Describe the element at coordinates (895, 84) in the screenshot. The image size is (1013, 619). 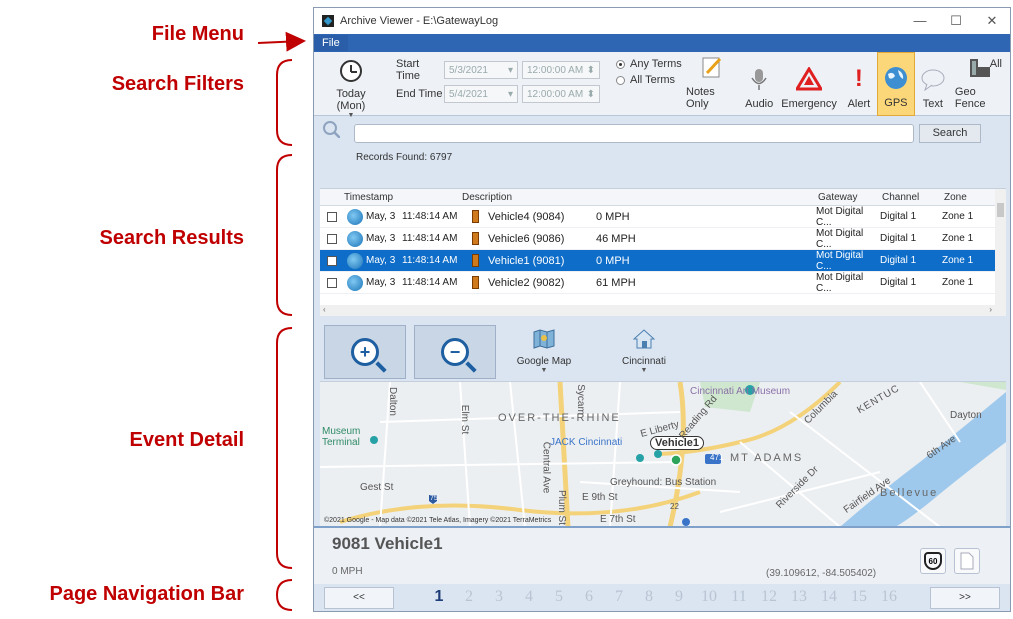
I see `gps-filter: GPS` at that location.